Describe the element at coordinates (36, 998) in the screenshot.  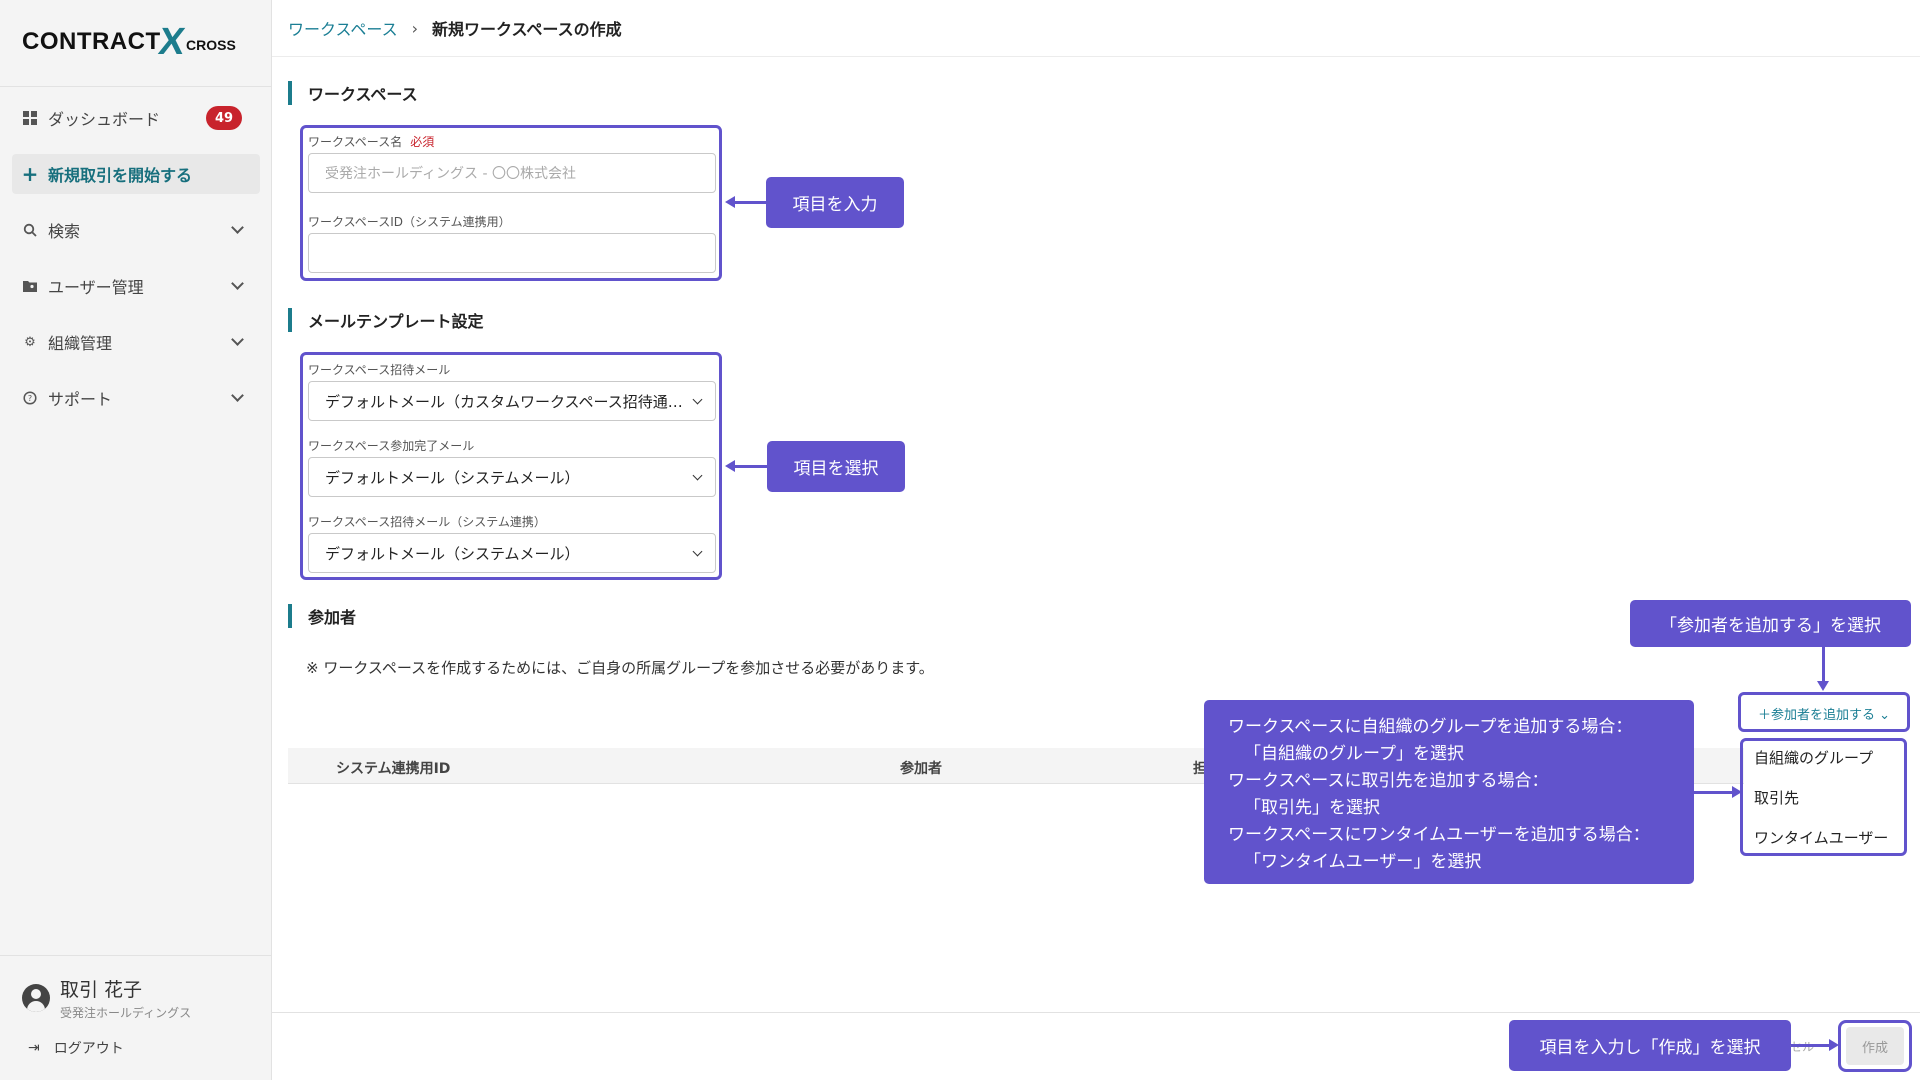
I see `avatar` at that location.